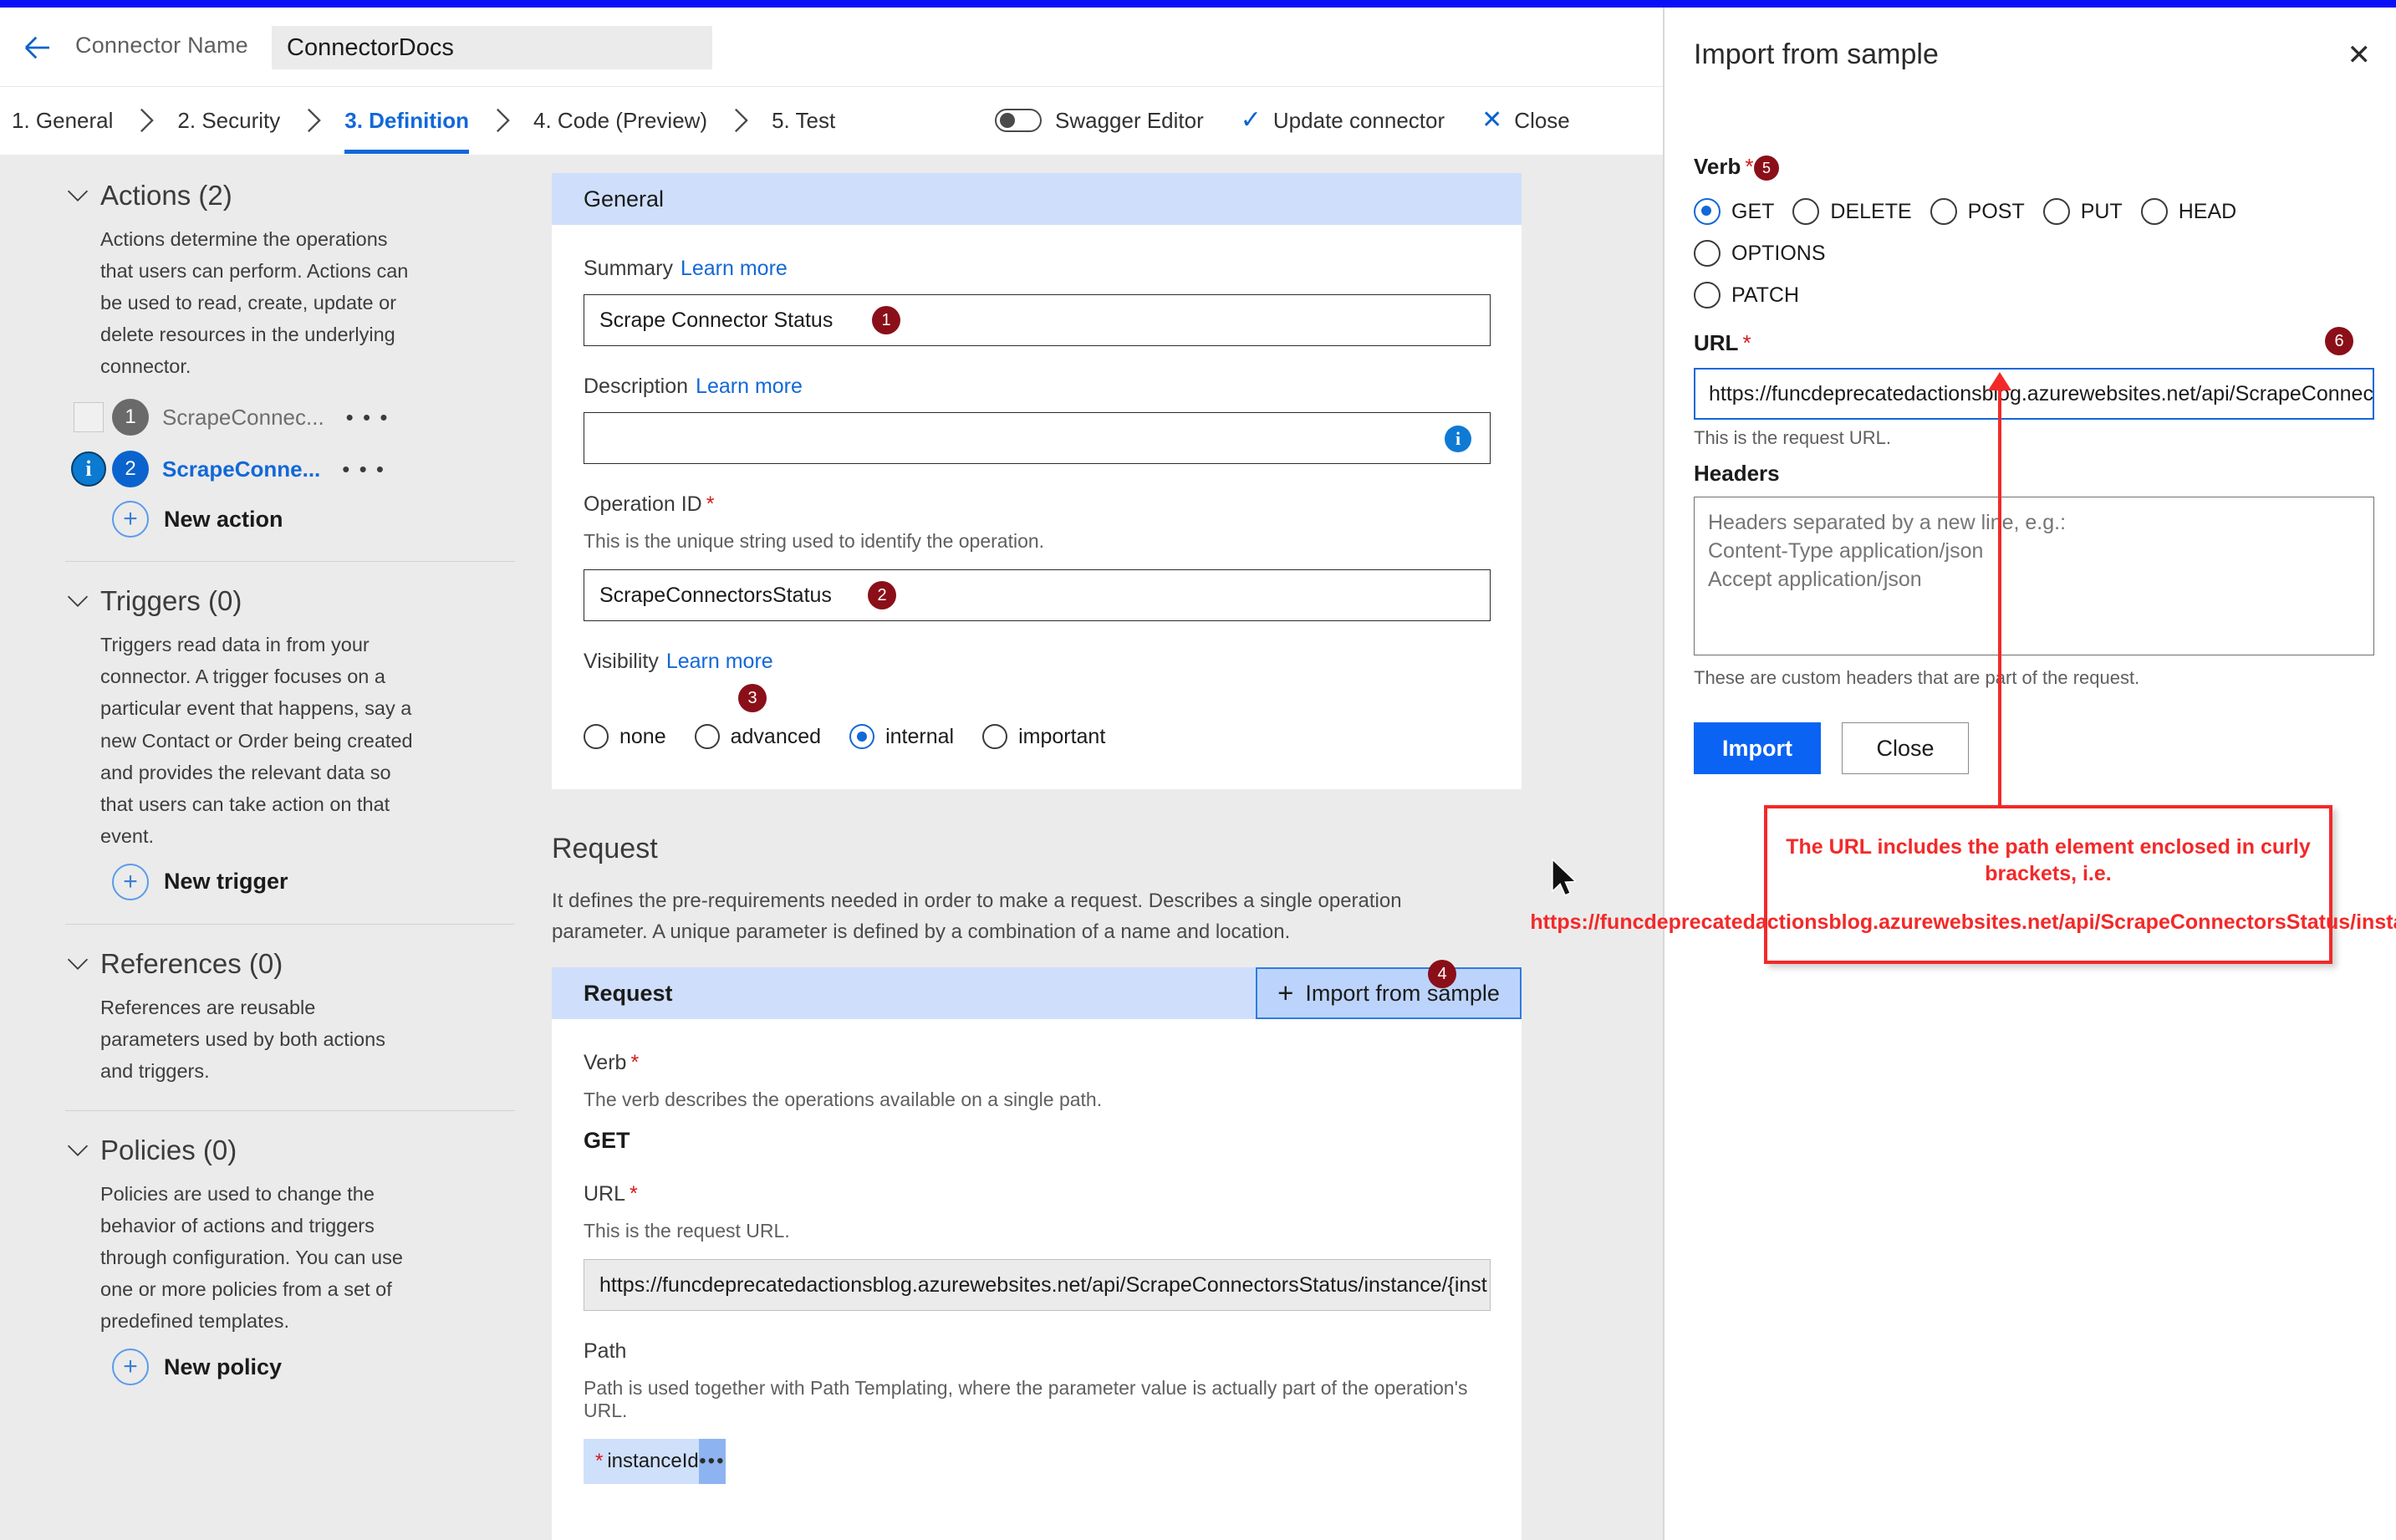  What do you see at coordinates (1037, 507) in the screenshot?
I see `general-card-body: Summary Learn more 1 Description` at bounding box center [1037, 507].